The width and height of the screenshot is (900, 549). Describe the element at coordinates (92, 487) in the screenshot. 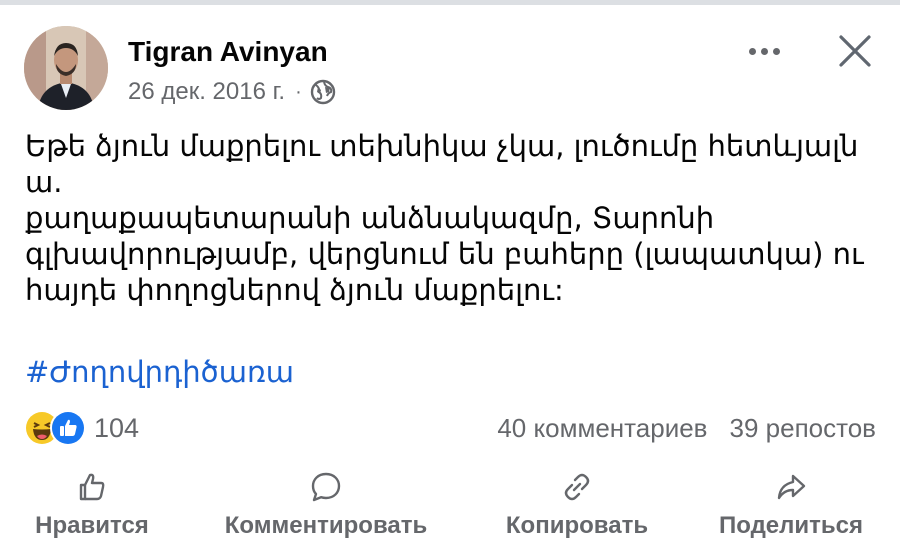

I see `thumbs-up-icon` at that location.